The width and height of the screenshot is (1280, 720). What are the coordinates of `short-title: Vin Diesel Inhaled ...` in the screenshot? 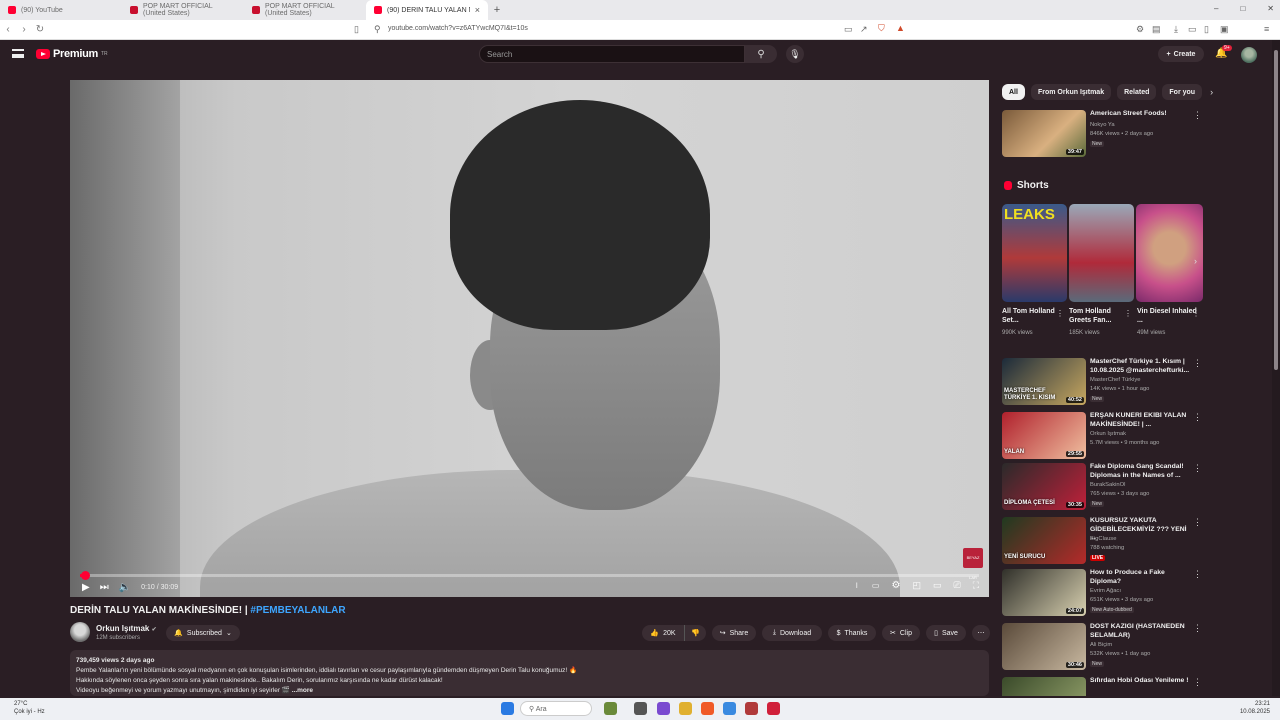 It's located at (1167, 316).